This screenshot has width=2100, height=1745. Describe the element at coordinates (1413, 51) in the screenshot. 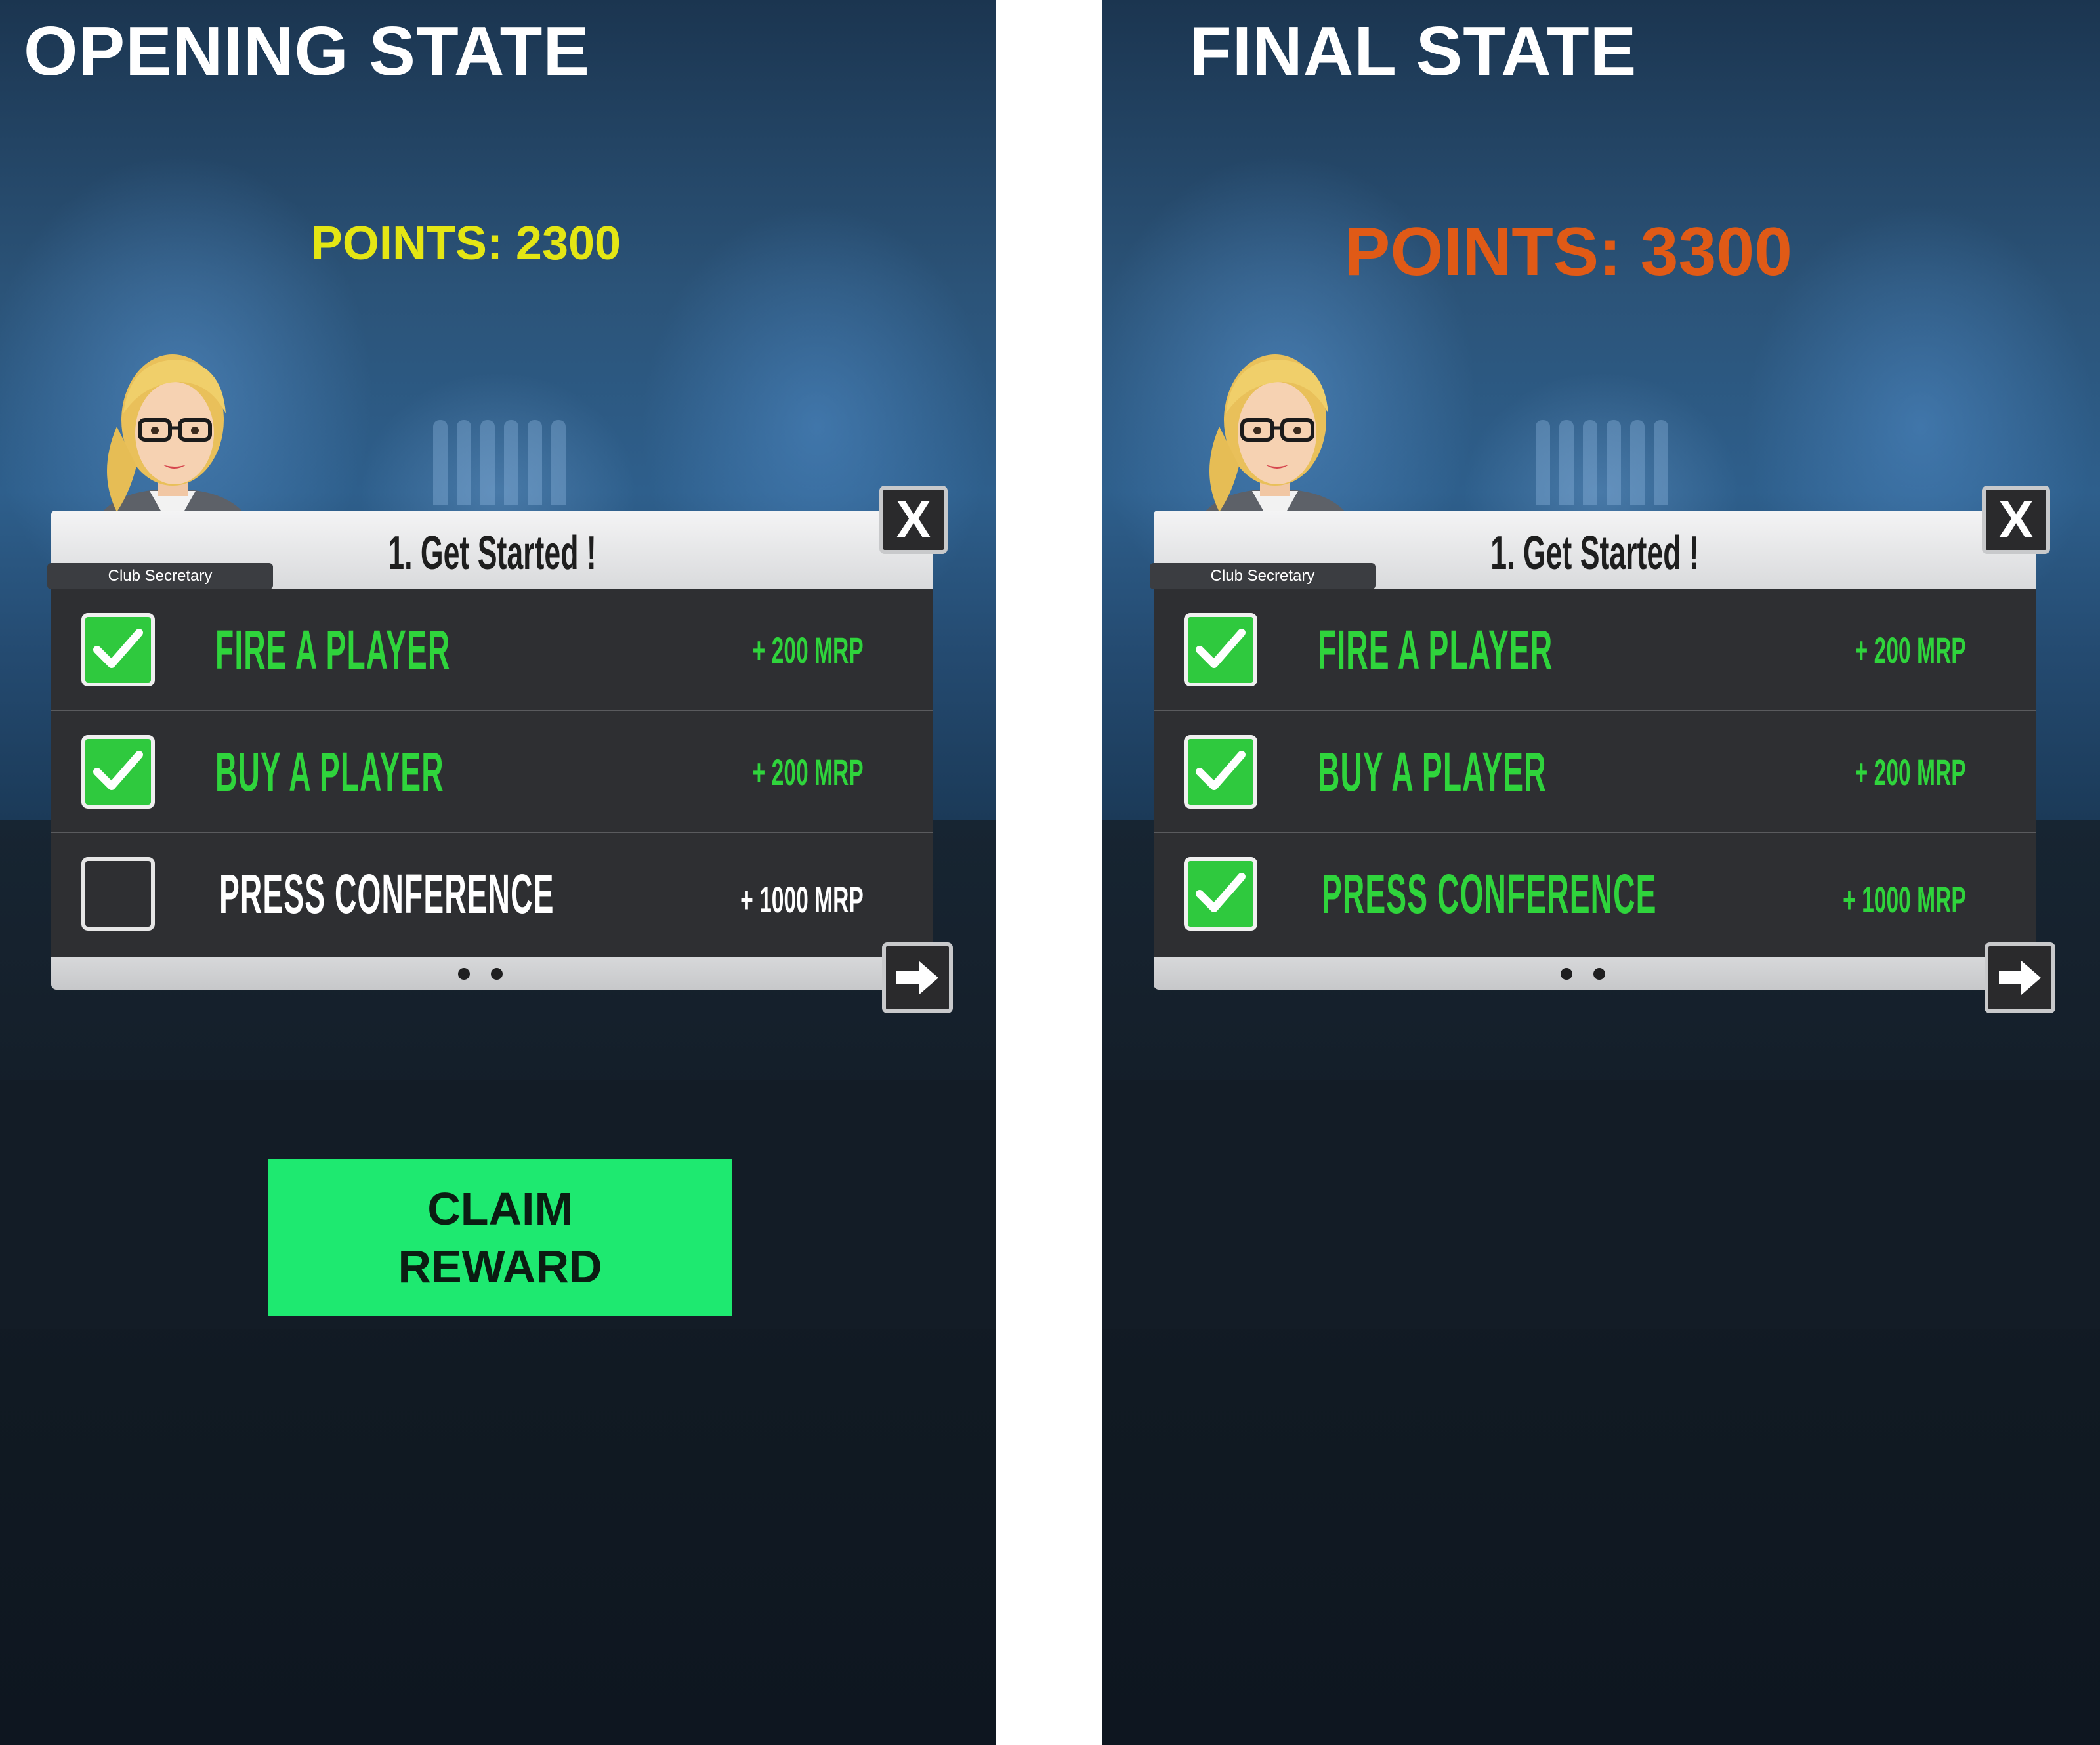

I see `state-title: FINAL STATE` at that location.